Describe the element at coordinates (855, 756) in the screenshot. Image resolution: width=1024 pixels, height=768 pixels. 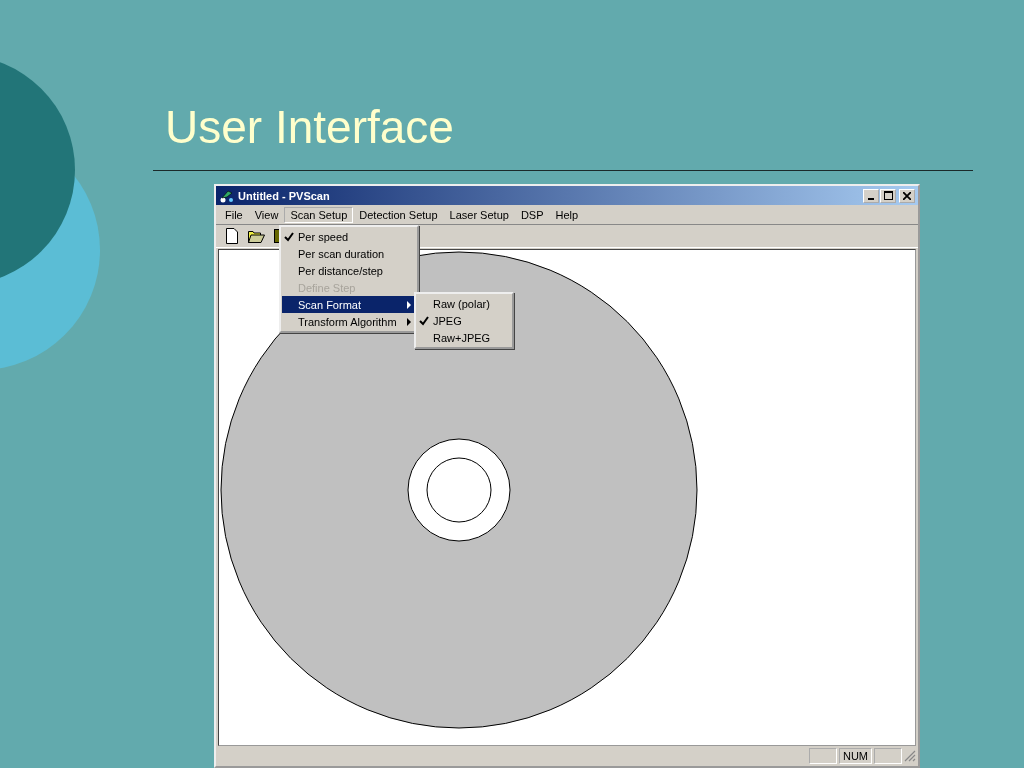
I see `status-indicator: NUM` at that location.